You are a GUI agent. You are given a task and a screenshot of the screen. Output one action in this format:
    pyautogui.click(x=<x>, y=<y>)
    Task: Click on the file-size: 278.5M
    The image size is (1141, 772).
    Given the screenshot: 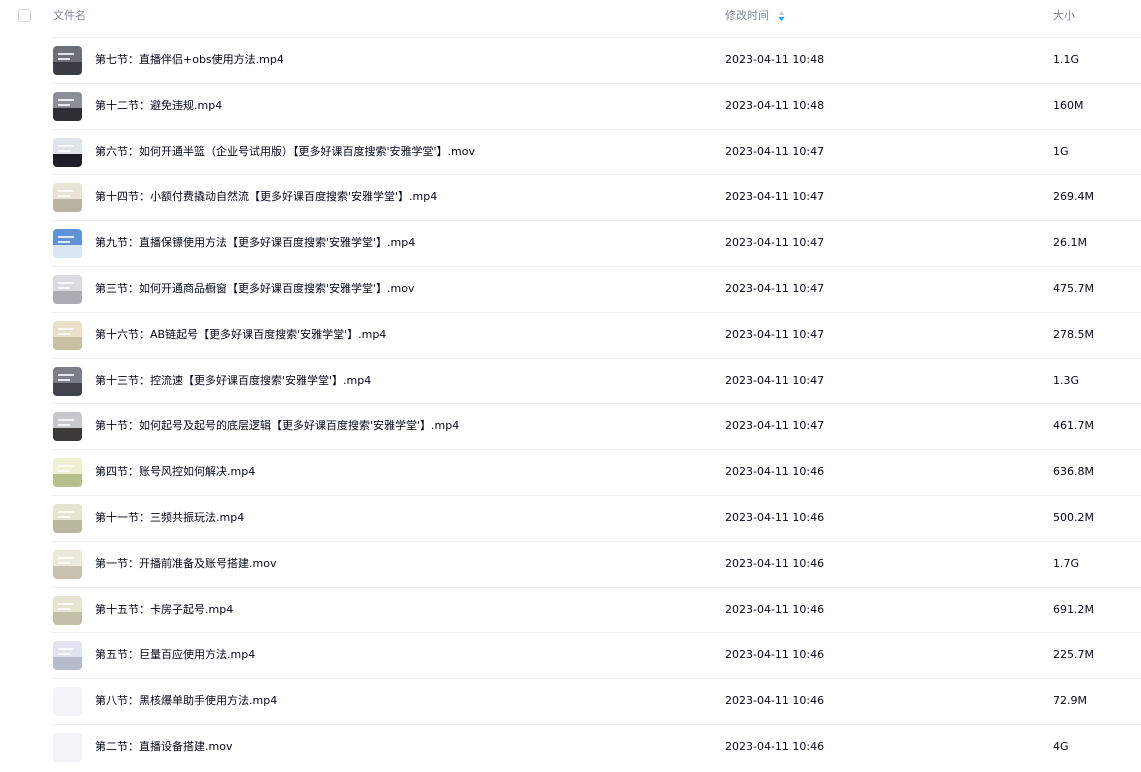 What is the action you would take?
    pyautogui.click(x=1073, y=334)
    